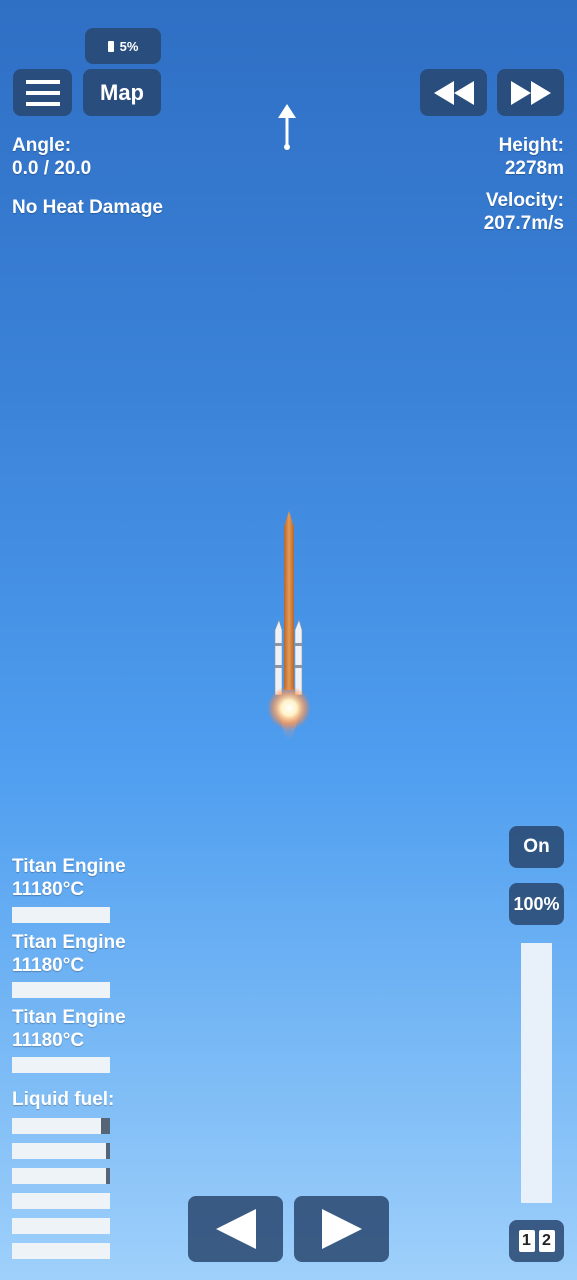 The width and height of the screenshot is (577, 1280). Describe the element at coordinates (42, 145) in the screenshot. I see `angle-label: Angle:` at that location.